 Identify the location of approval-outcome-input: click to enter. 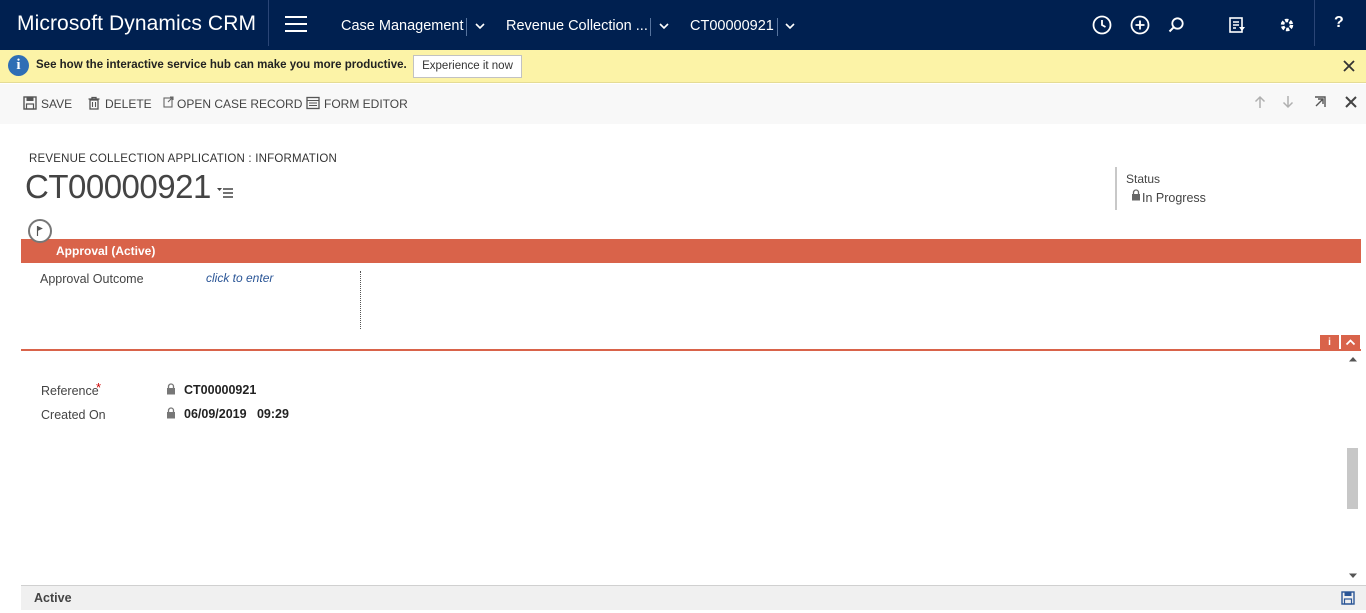
(239, 278).